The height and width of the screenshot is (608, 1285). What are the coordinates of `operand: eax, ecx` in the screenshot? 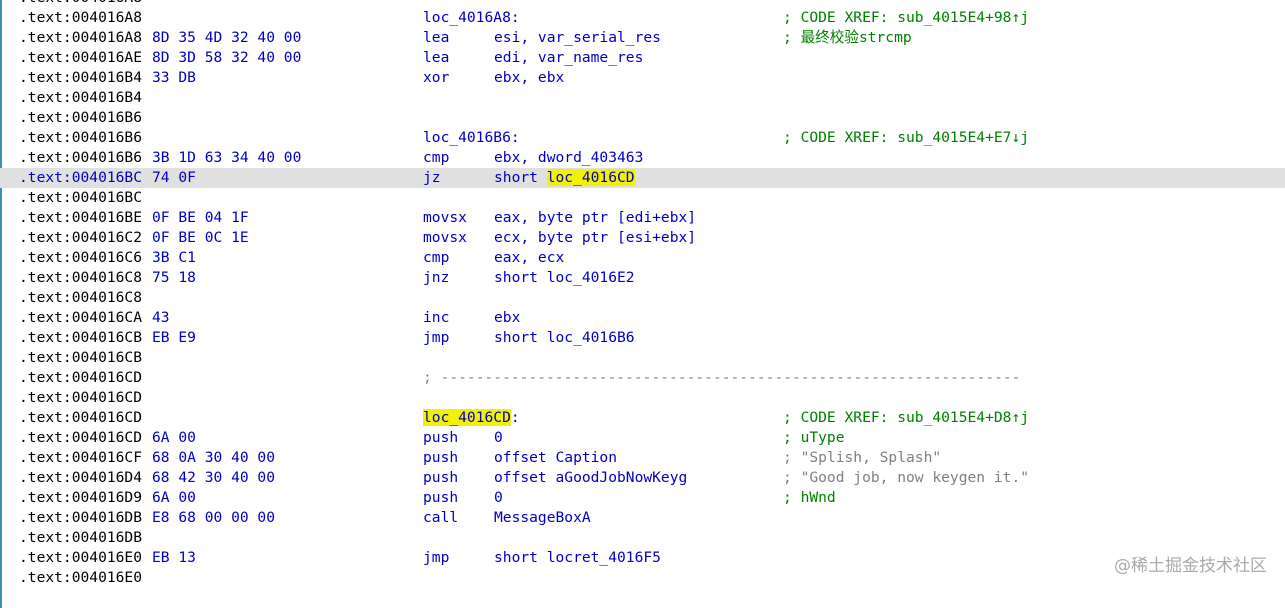 It's located at (529, 258).